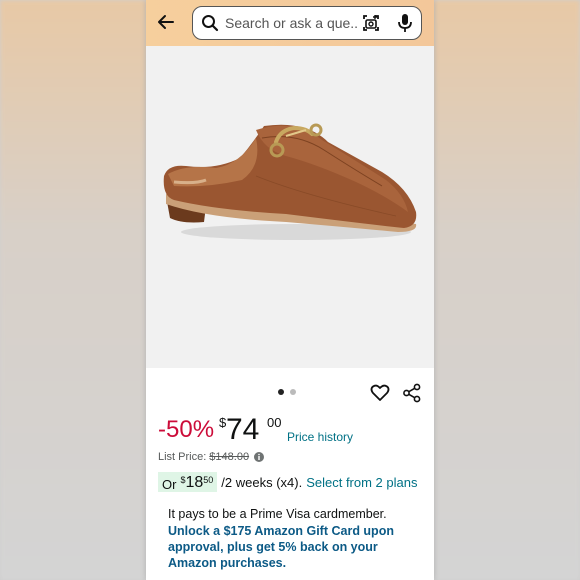  I want to click on prime-promo-text: It pays to be a Prime Visa cardmember., so click(277, 514).